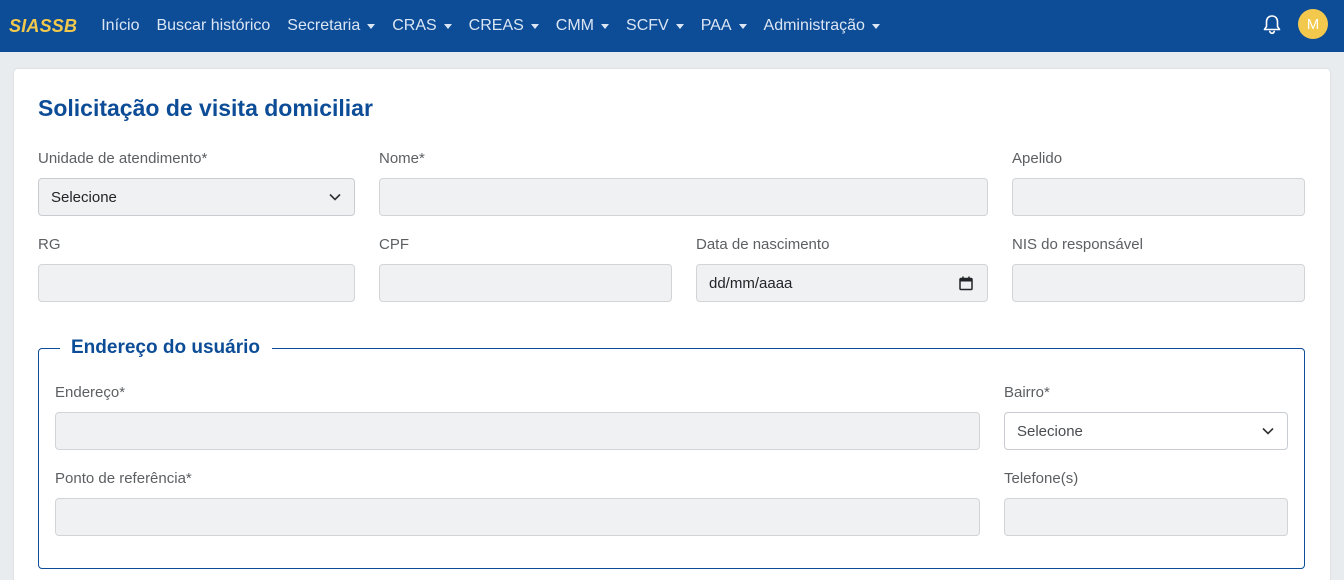 The height and width of the screenshot is (580, 1344). What do you see at coordinates (716, 25) in the screenshot?
I see `nav-item-label: PAA` at bounding box center [716, 25].